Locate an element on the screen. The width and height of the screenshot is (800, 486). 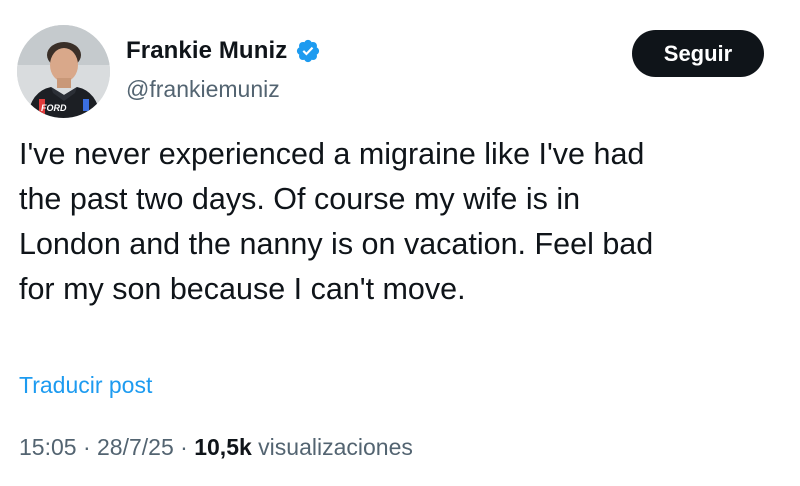
author-name-row: Frankie Muniz is located at coordinates (223, 51).